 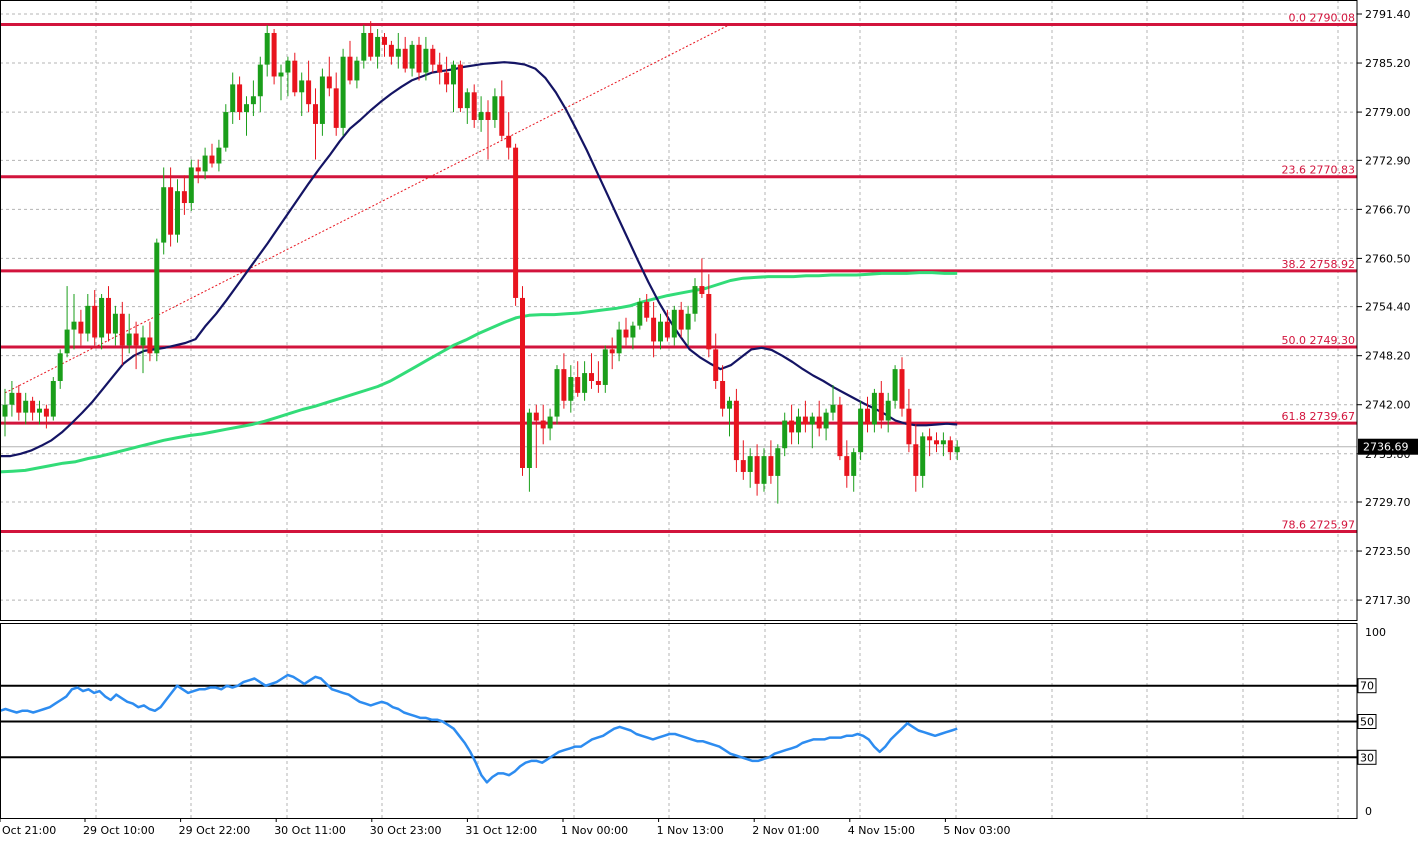 I want to click on price-tick-label: 2785.20, so click(x=1388, y=63).